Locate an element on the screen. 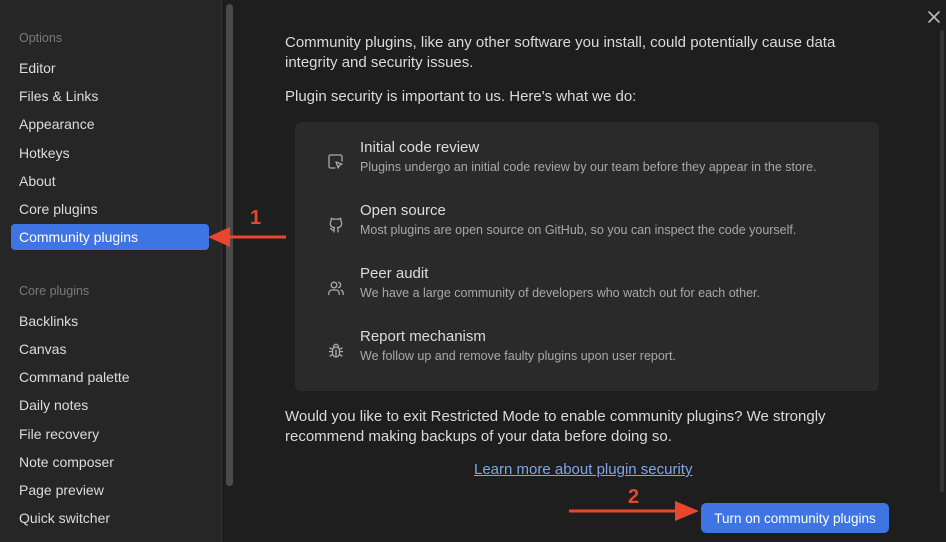 The width and height of the screenshot is (946, 542). code-review-icon is located at coordinates (335, 161).